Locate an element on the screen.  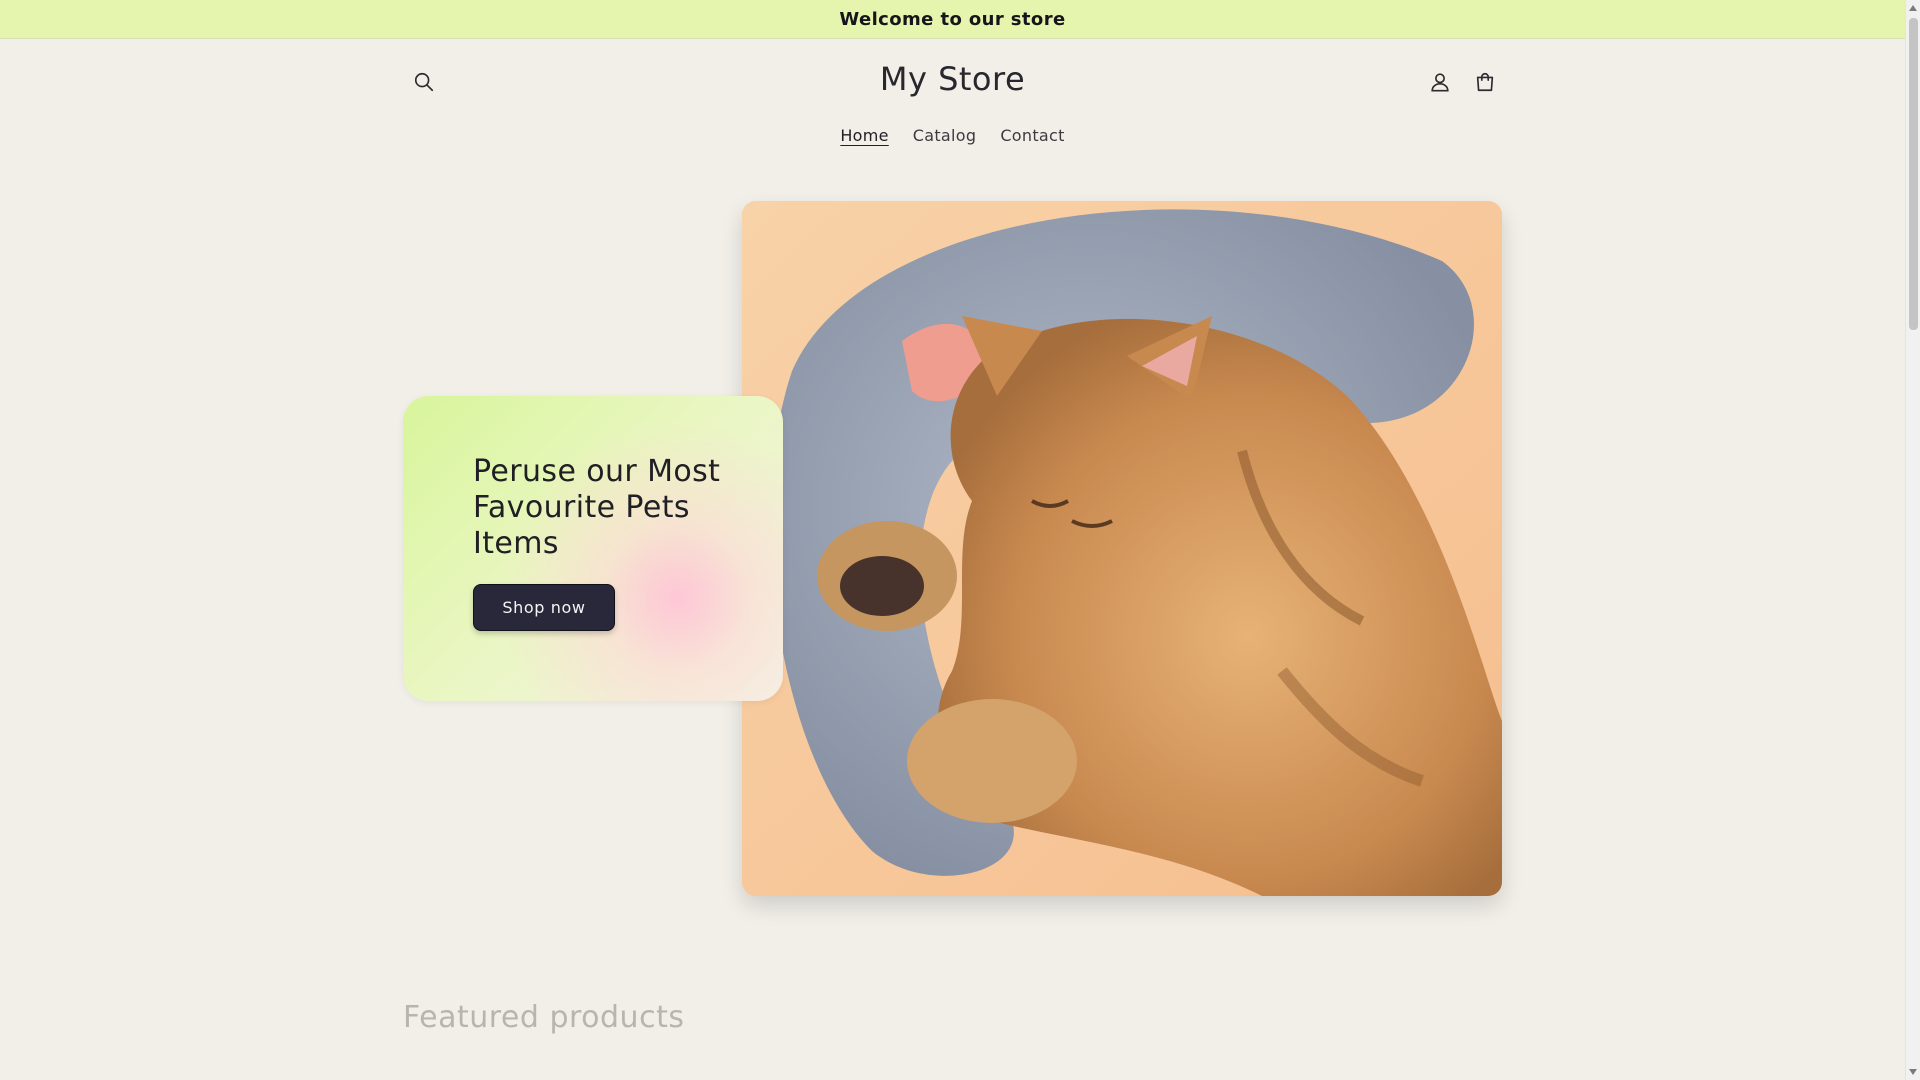
scroll-up-icon is located at coordinates (1913, 8).